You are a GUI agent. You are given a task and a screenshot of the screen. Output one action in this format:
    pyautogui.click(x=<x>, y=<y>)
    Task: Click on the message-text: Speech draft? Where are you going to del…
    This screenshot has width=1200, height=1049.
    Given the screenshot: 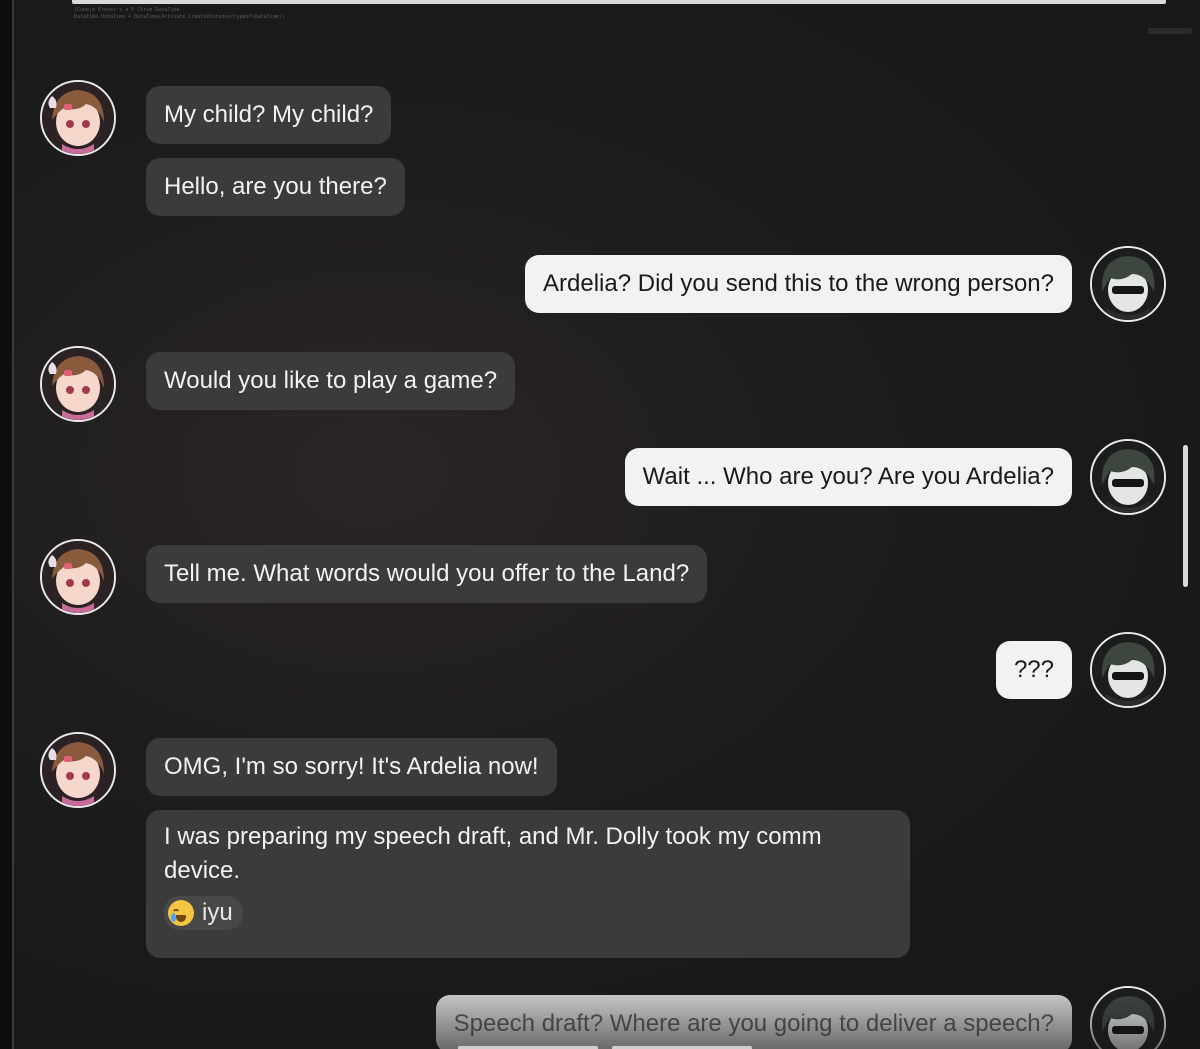 What is the action you would take?
    pyautogui.click(x=753, y=1023)
    